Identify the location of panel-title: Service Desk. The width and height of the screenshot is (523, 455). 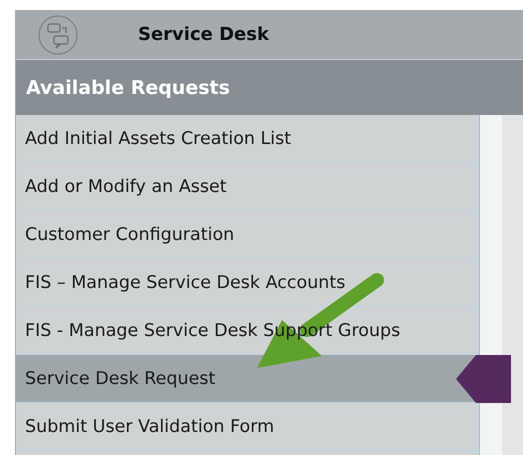
(203, 34).